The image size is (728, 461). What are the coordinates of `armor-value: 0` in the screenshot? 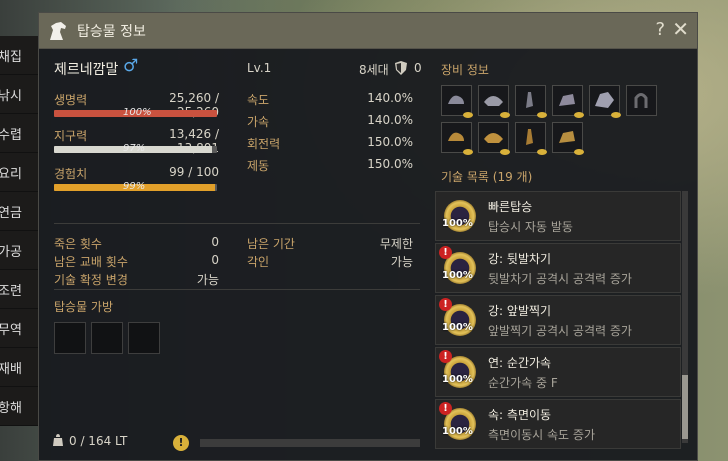 It's located at (418, 68).